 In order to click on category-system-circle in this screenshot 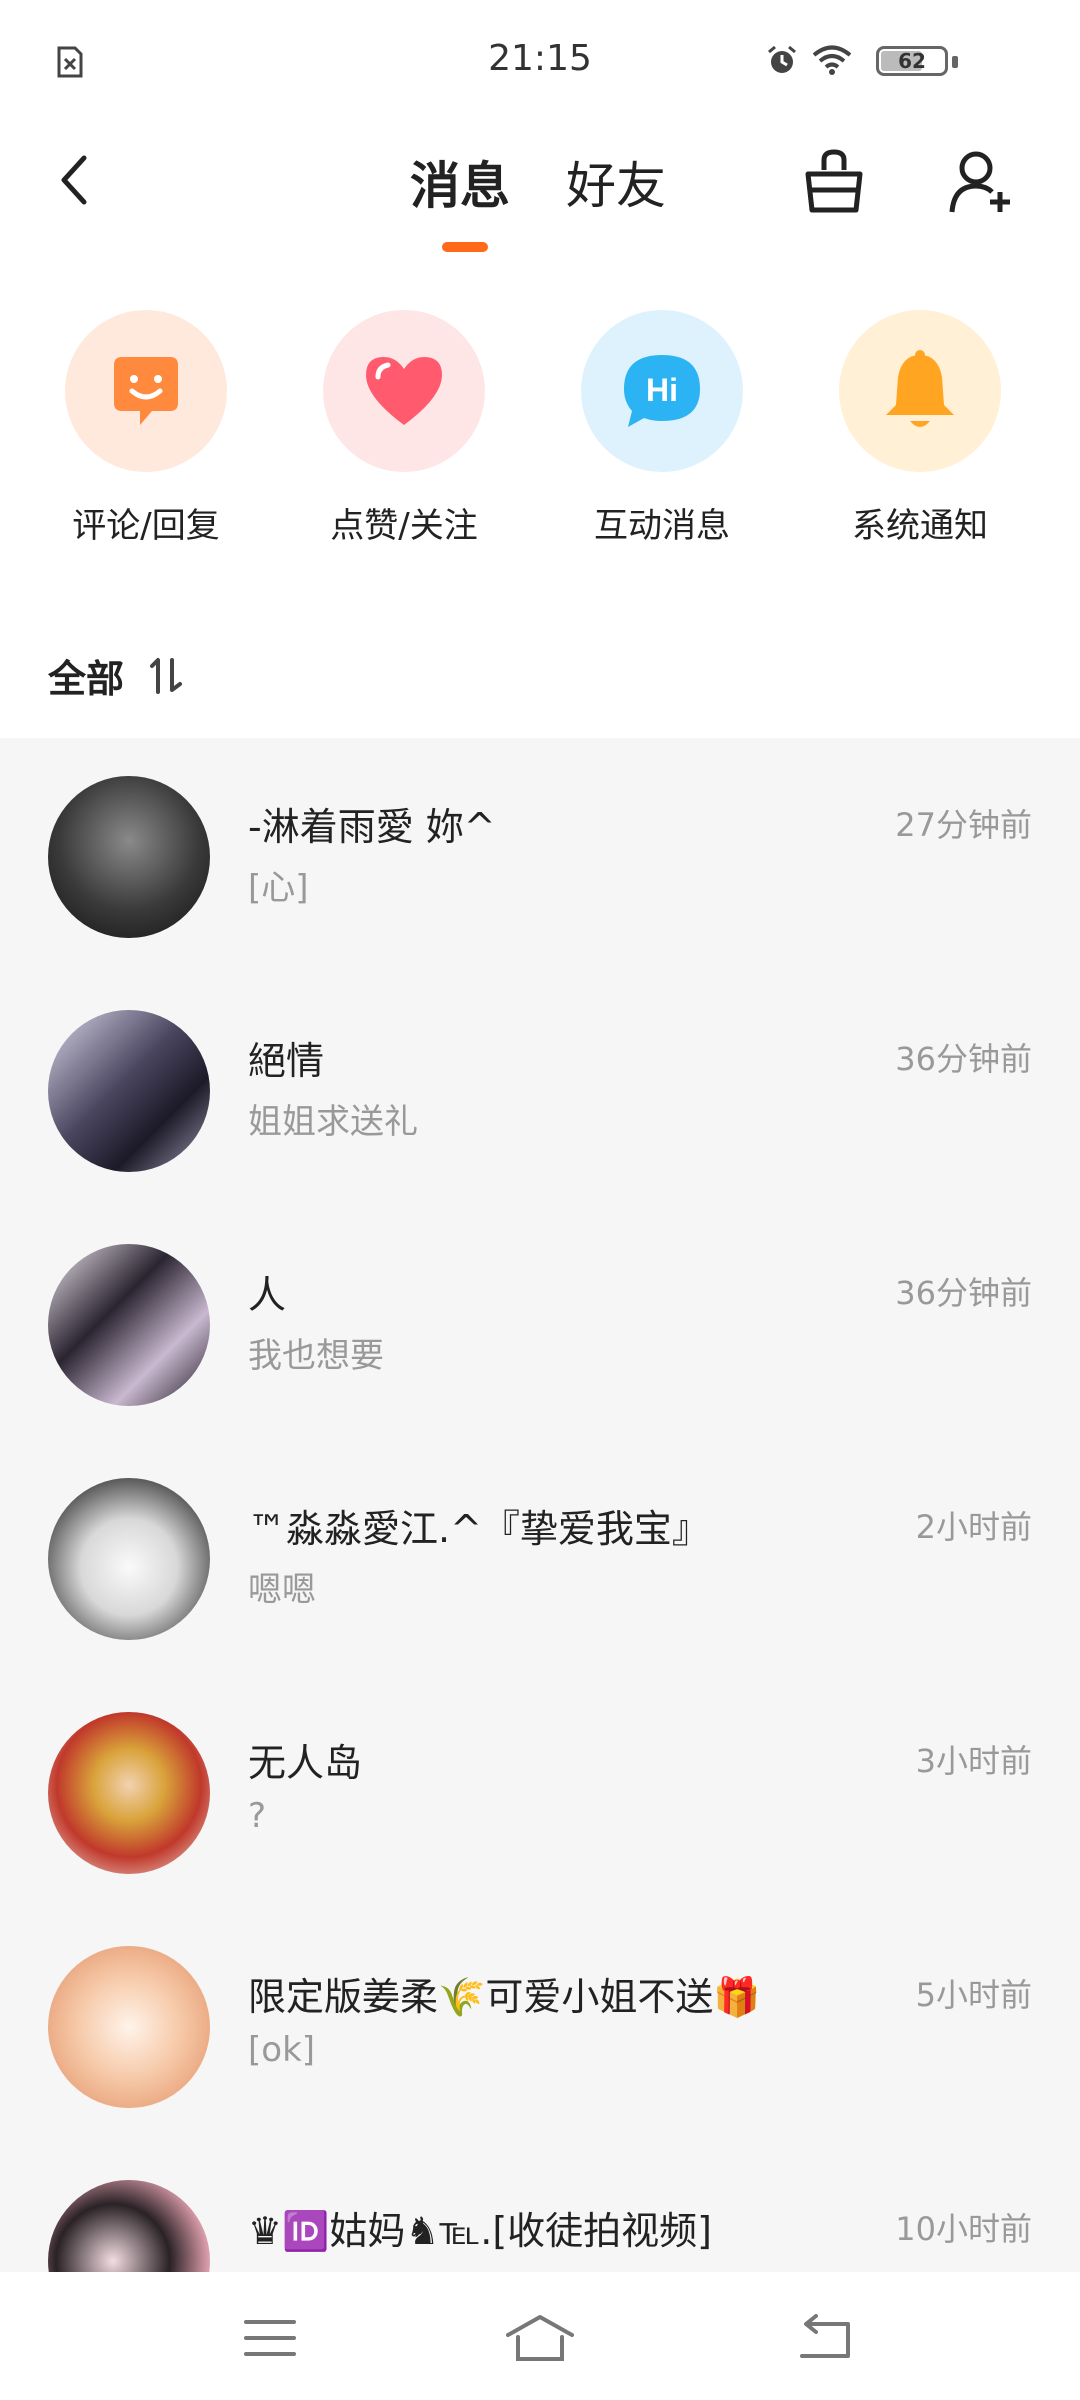, I will do `click(920, 391)`.